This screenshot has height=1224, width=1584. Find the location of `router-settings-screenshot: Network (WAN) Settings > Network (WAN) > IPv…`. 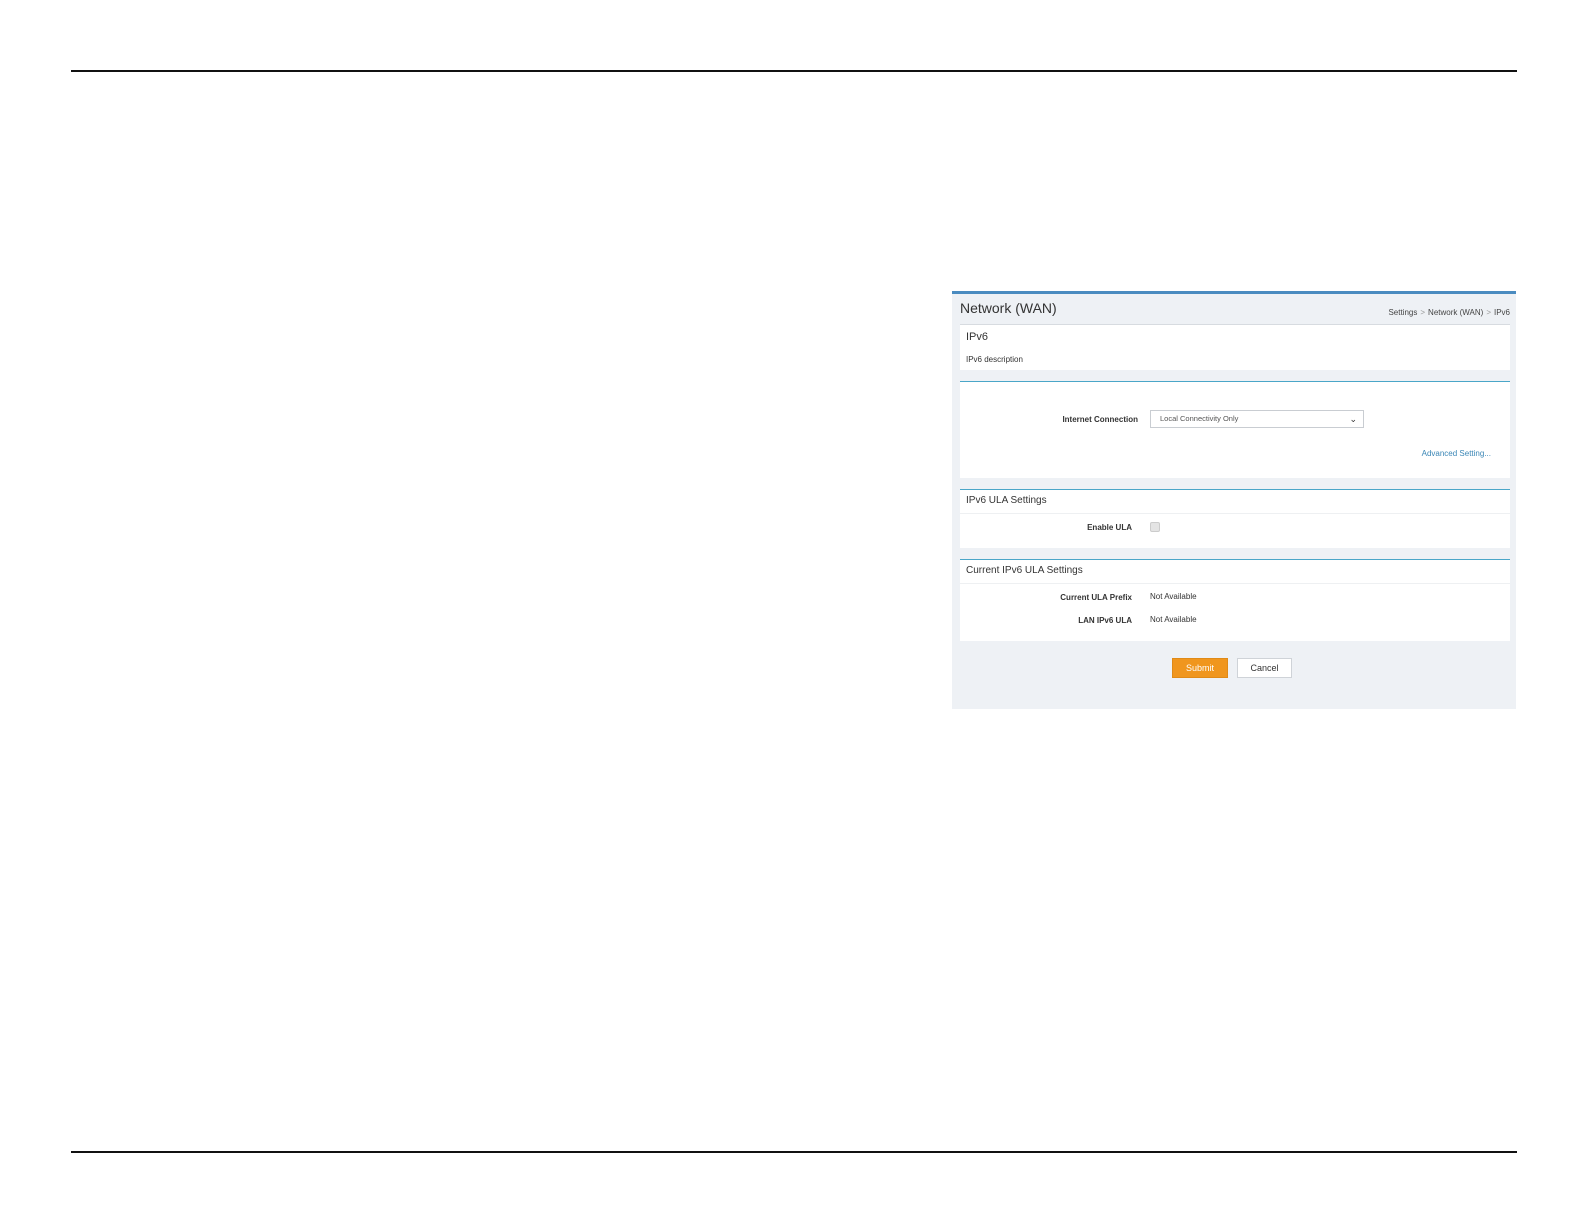

router-settings-screenshot: Network (WAN) Settings > Network (WAN) > IPv… is located at coordinates (1234, 500).